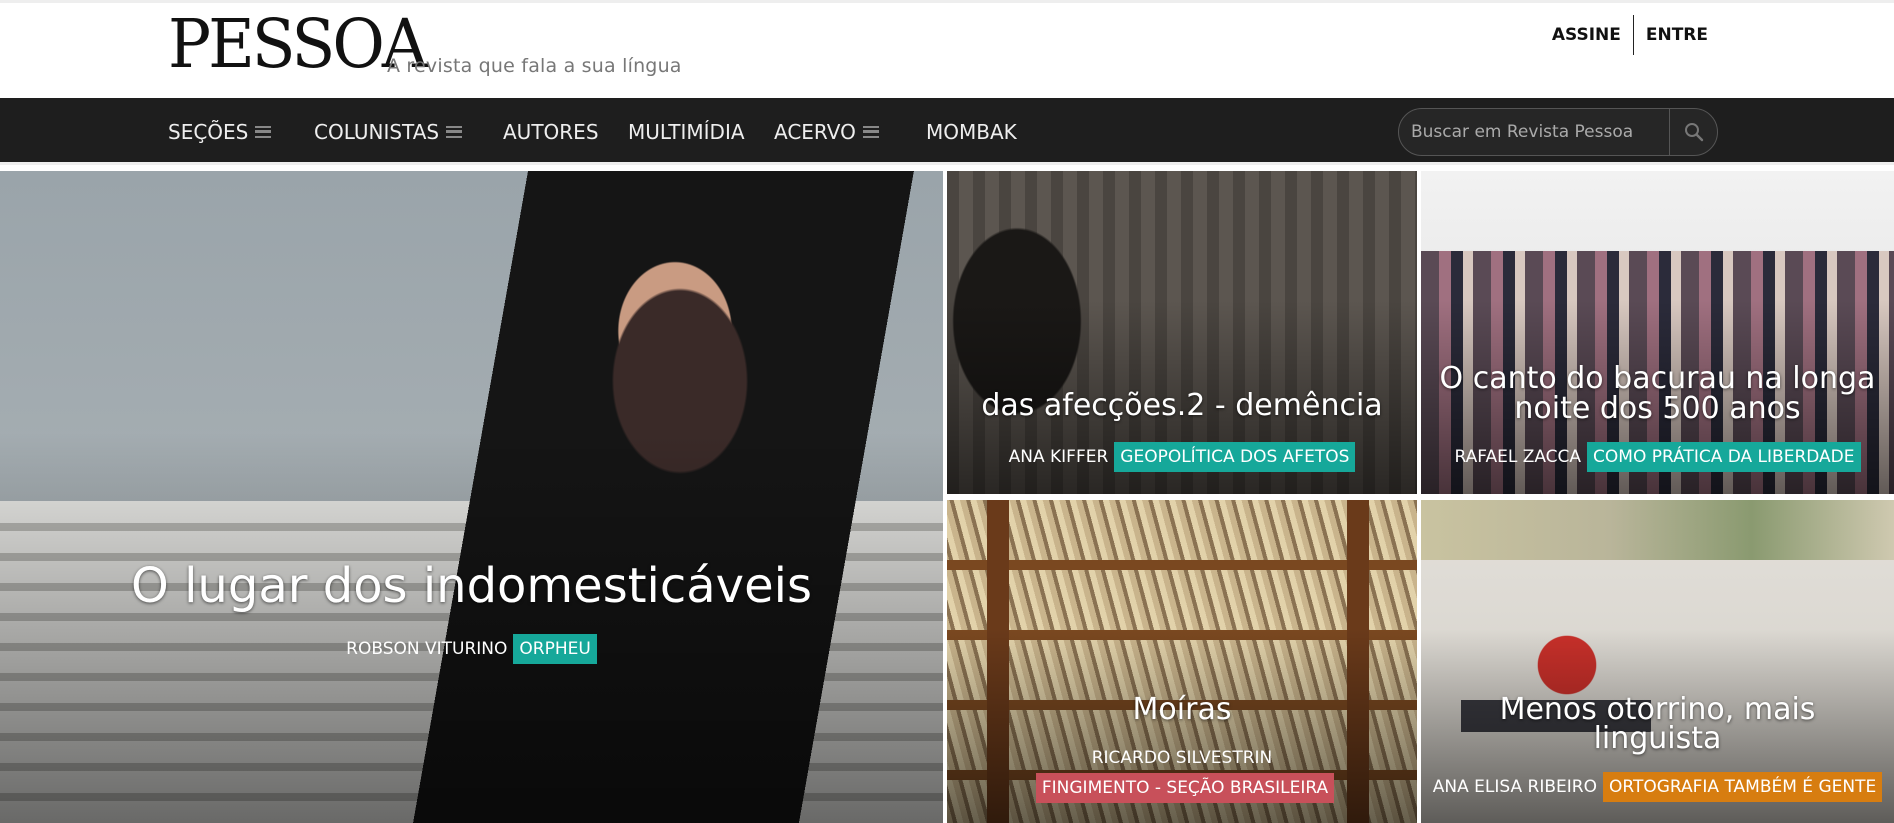 The width and height of the screenshot is (1894, 823). Describe the element at coordinates (1586, 35) in the screenshot. I see `subscribe-link: ASSINE` at that location.